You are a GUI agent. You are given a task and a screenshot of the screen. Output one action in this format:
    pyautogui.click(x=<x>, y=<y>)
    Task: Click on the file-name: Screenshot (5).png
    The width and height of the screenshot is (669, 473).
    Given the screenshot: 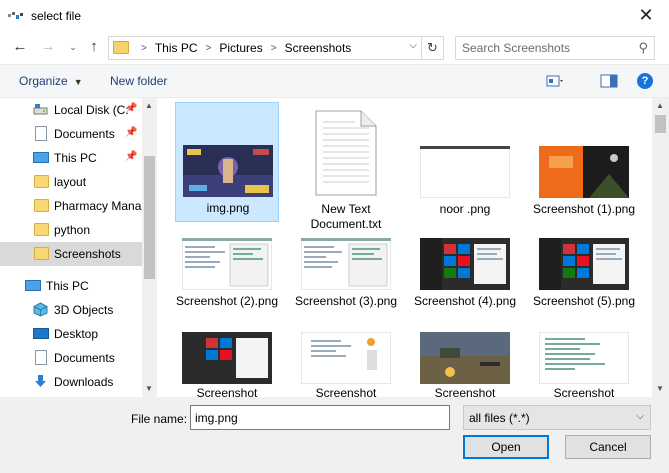 What is the action you would take?
    pyautogui.click(x=584, y=301)
    